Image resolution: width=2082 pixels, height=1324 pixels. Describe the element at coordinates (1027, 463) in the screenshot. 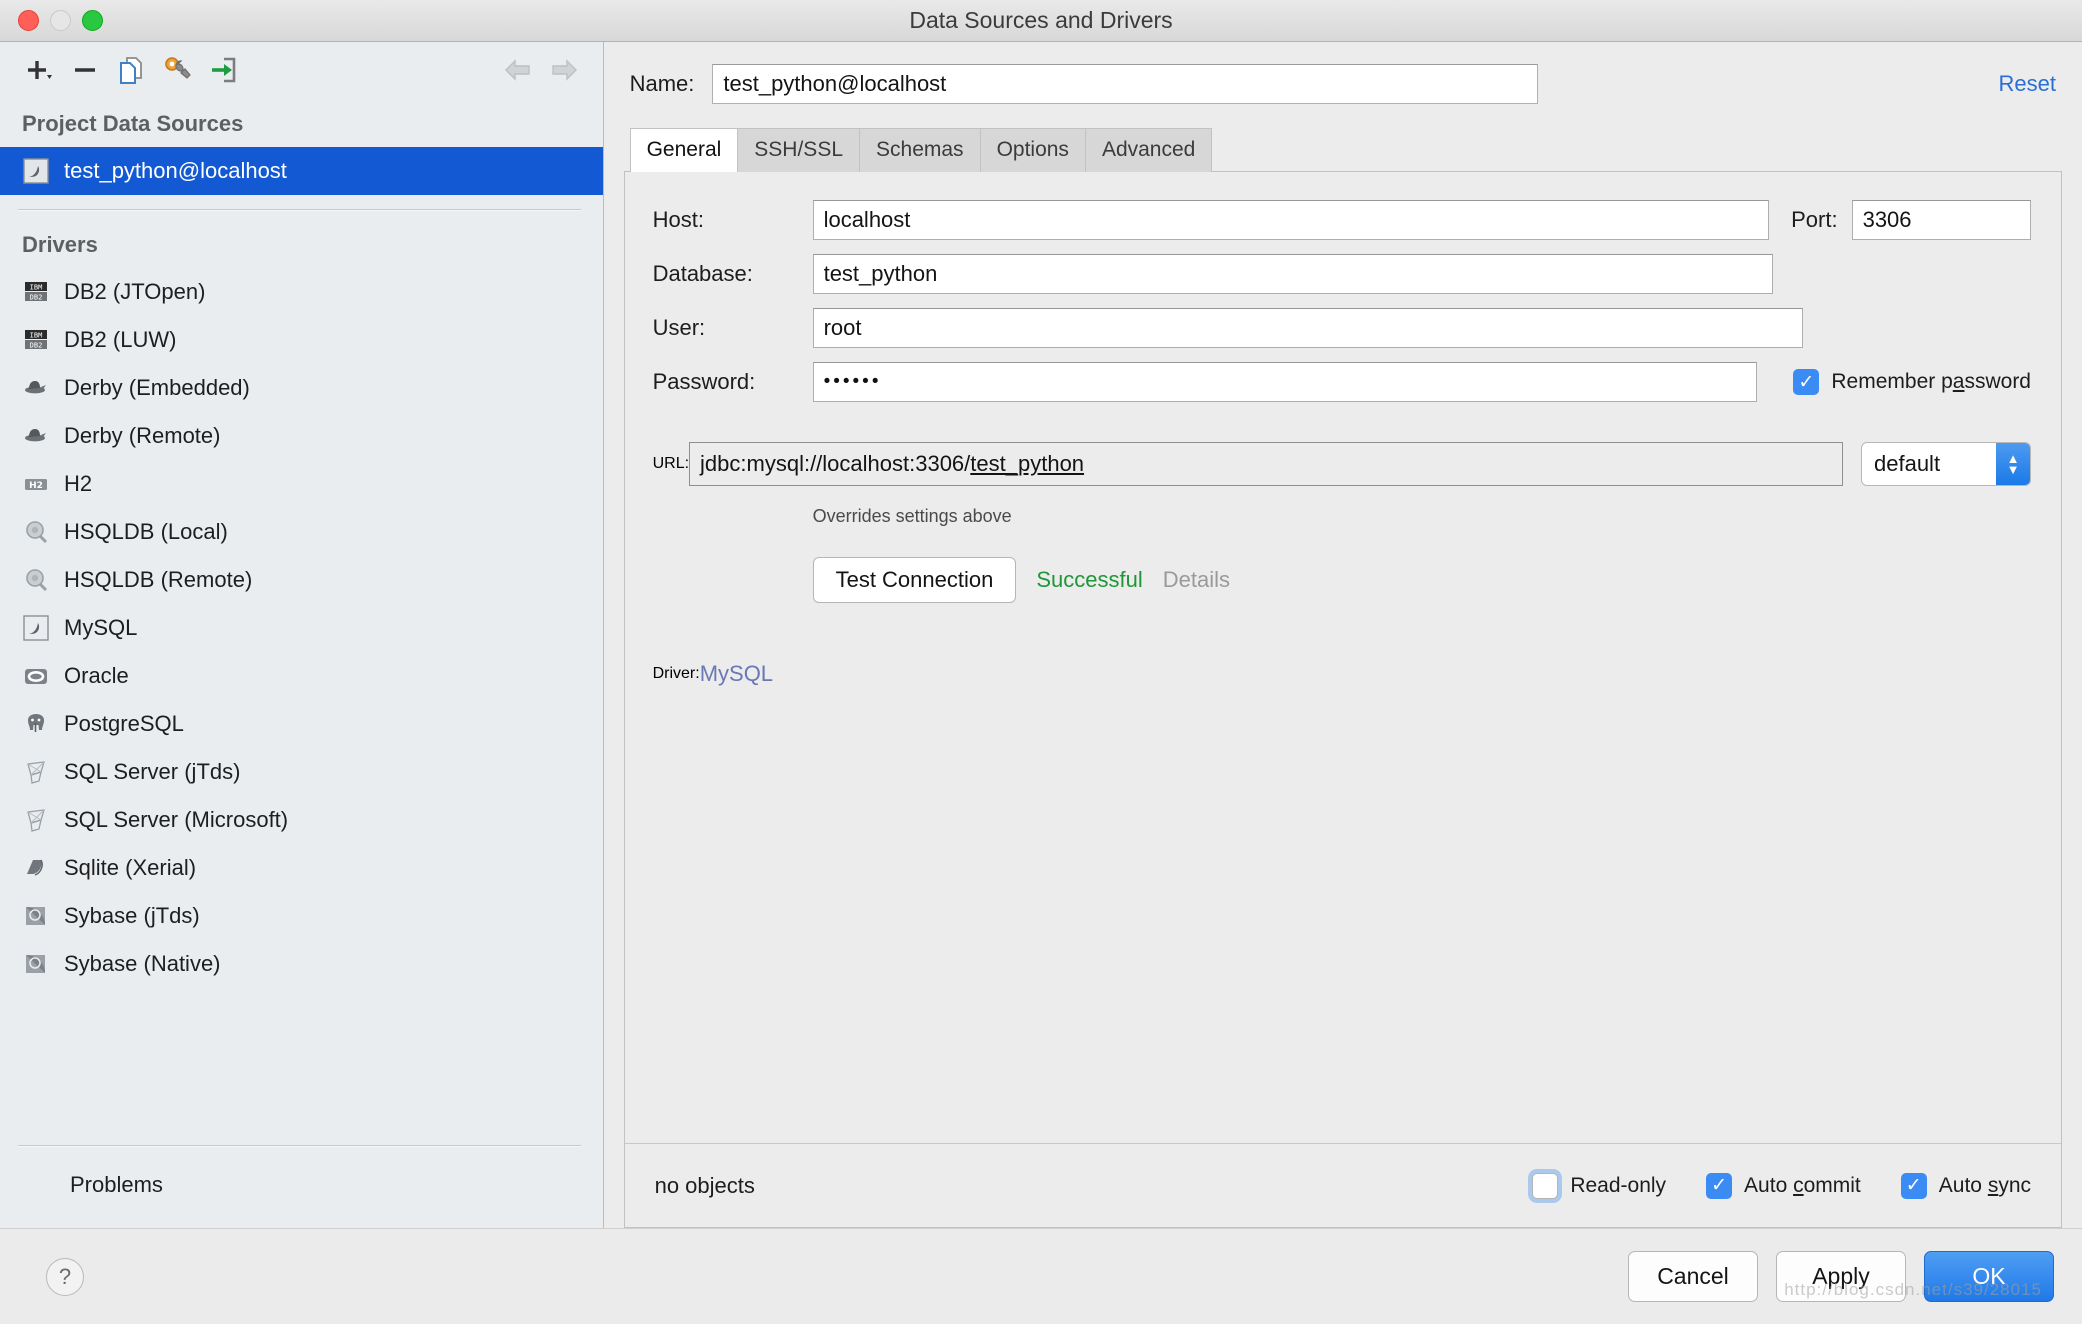

I see `url-value-database: test_python` at that location.